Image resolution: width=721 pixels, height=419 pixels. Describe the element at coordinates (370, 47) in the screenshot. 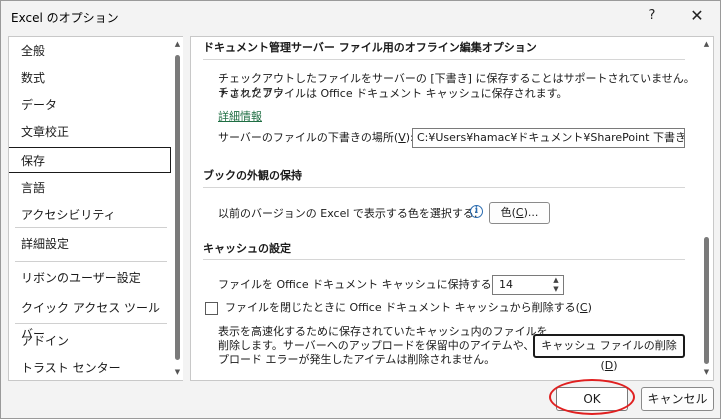

I see `offline-editing-heading: ドキュメント管理サーバー ファイル用のオフライン編集オプション` at that location.